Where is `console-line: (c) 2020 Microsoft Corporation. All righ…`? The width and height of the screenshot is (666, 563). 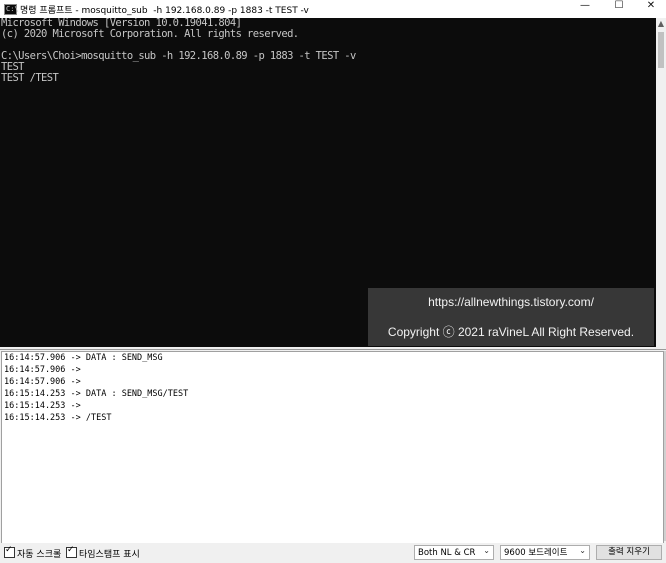
console-line: (c) 2020 Microsoft Corporation. All righ… is located at coordinates (150, 34).